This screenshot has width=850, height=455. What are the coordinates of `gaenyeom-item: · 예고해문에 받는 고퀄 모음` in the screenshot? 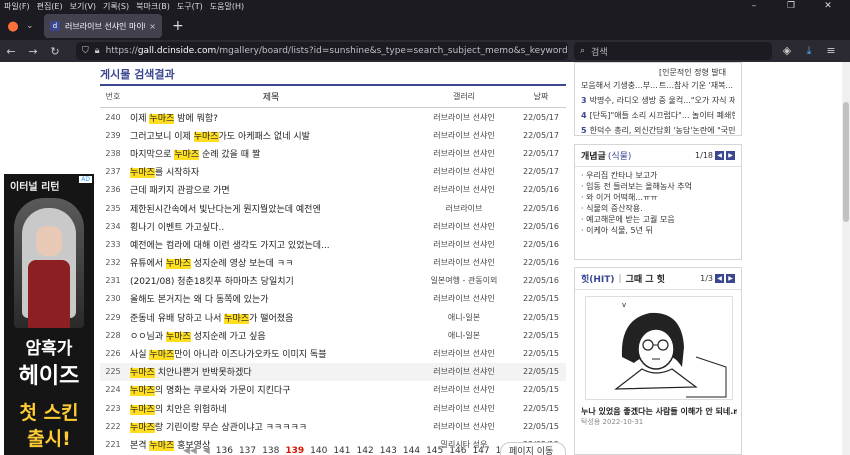 It's located at (658, 219).